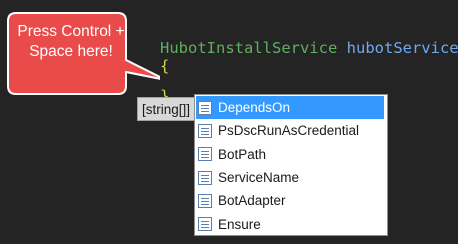 The width and height of the screenshot is (458, 244). I want to click on completion-item: BotPath, so click(291, 154).